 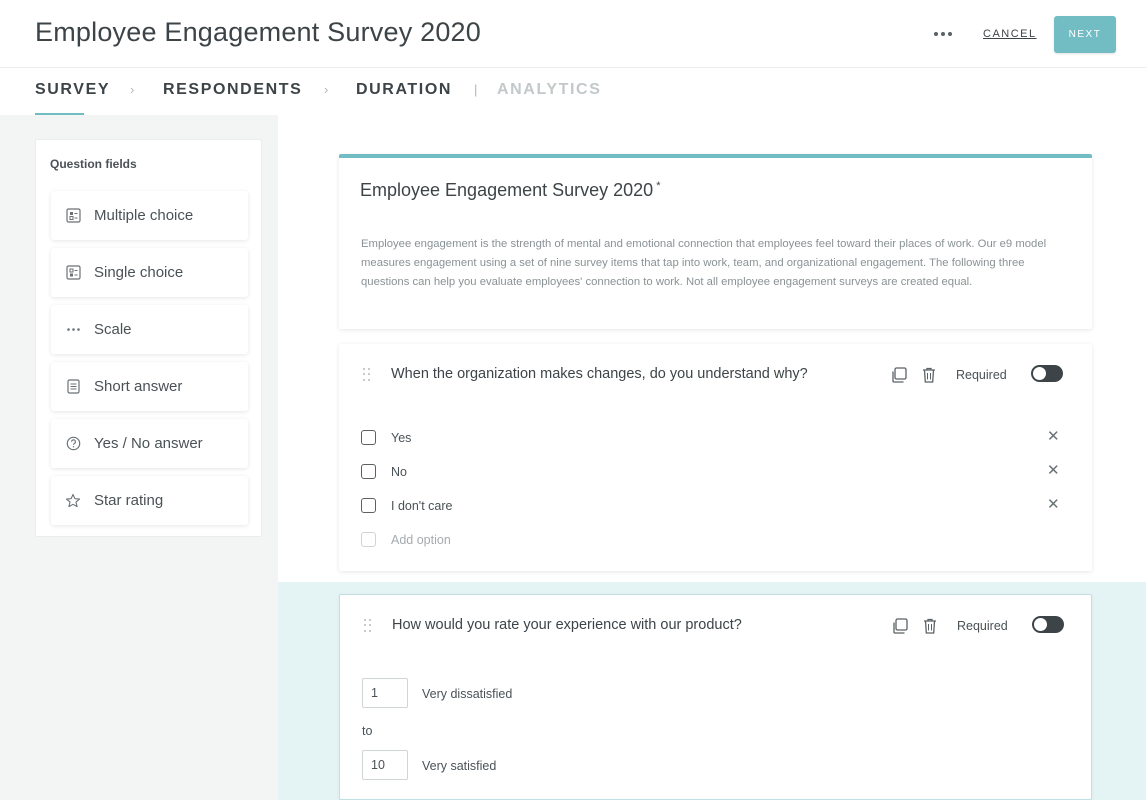 I want to click on survey-title-text: Employee Engagement Survey 2020, so click(x=507, y=190).